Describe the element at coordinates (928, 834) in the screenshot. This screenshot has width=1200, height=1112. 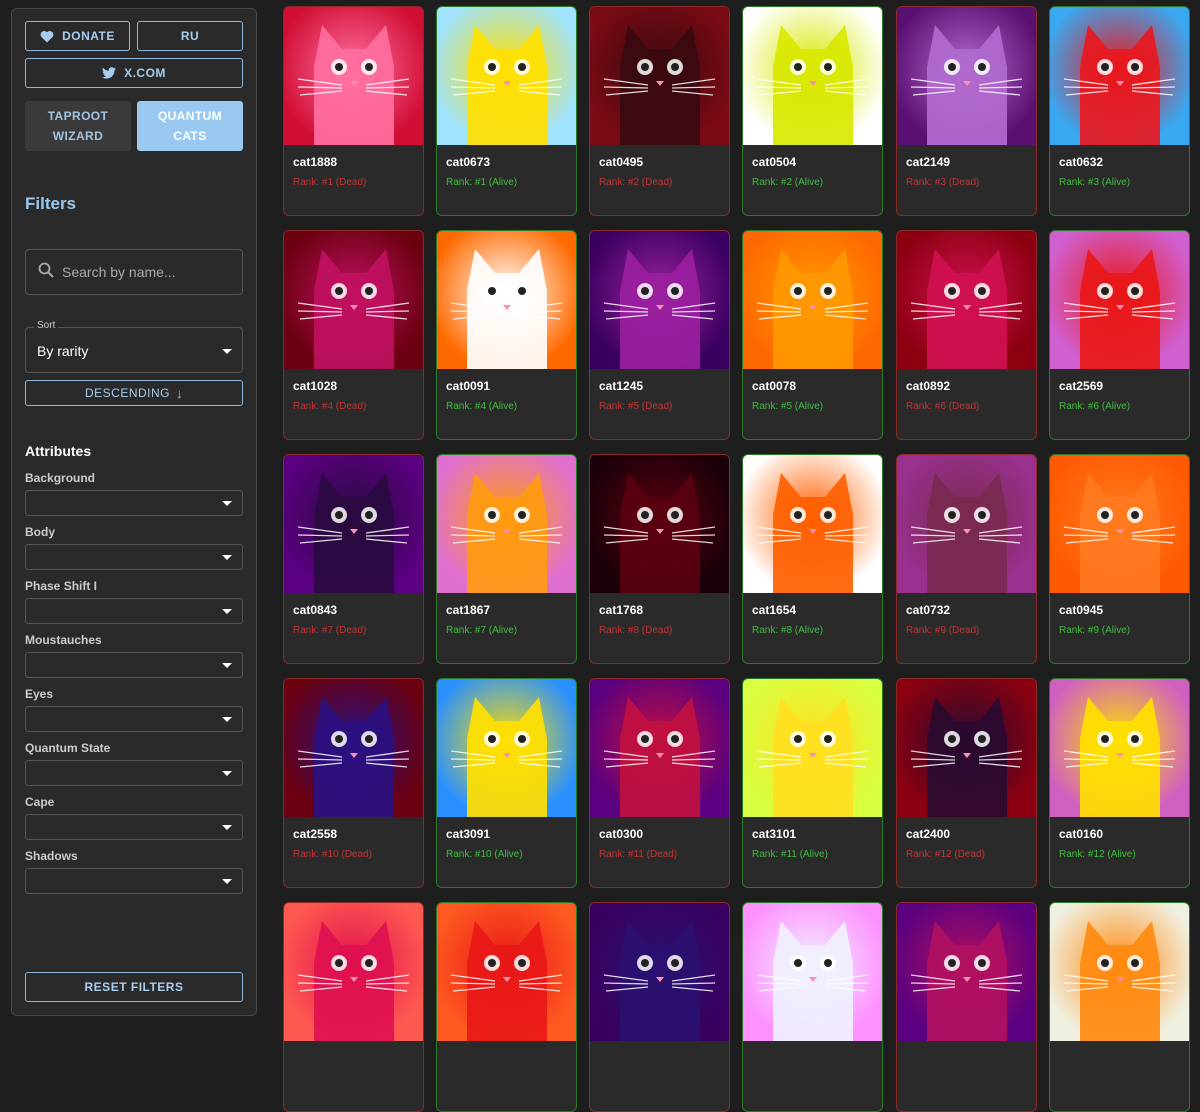
I see `cat-name: cat2400` at that location.